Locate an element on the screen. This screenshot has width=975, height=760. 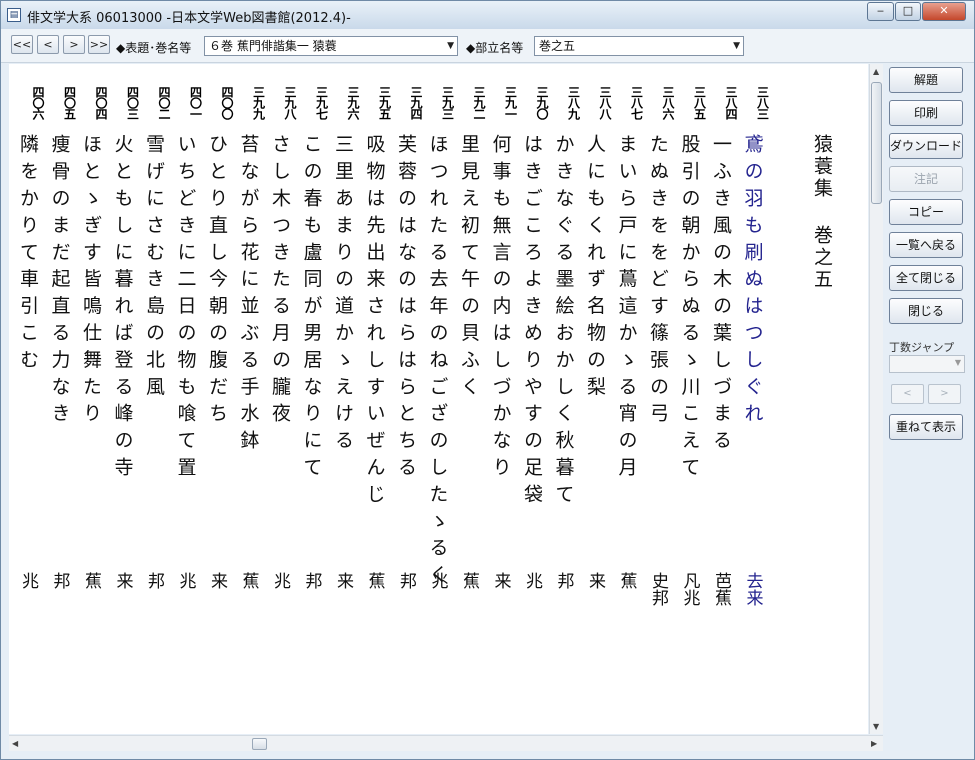
verse-column: 四〇〇ひとり直し今朝の腹だち来 is located at coordinates (218, 399).